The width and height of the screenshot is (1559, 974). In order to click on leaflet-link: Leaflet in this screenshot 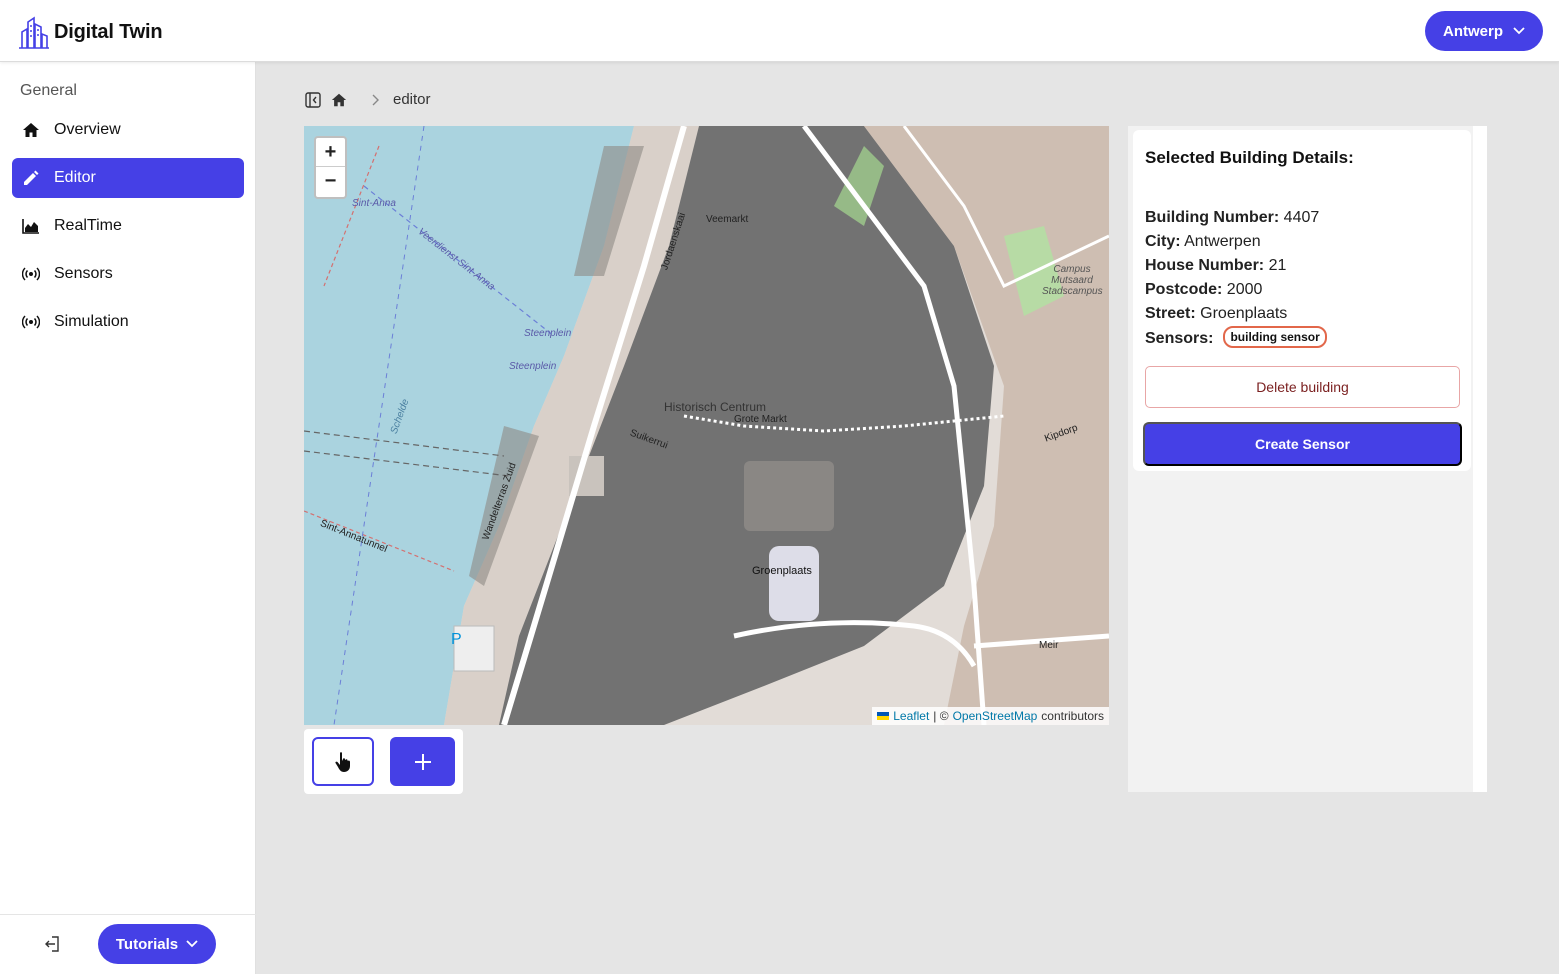, I will do `click(911, 716)`.